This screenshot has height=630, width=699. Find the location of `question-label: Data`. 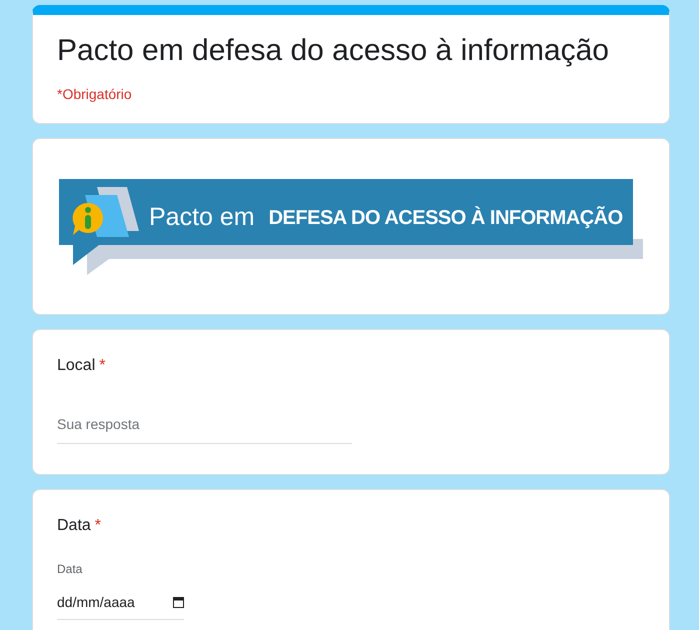

question-label: Data is located at coordinates (74, 525).